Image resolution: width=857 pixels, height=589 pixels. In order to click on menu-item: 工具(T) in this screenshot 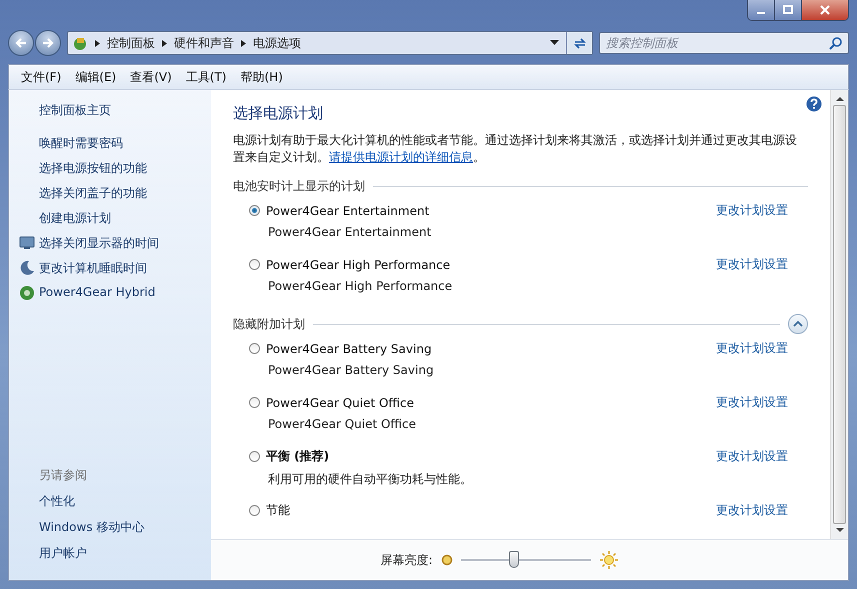, I will do `click(206, 77)`.